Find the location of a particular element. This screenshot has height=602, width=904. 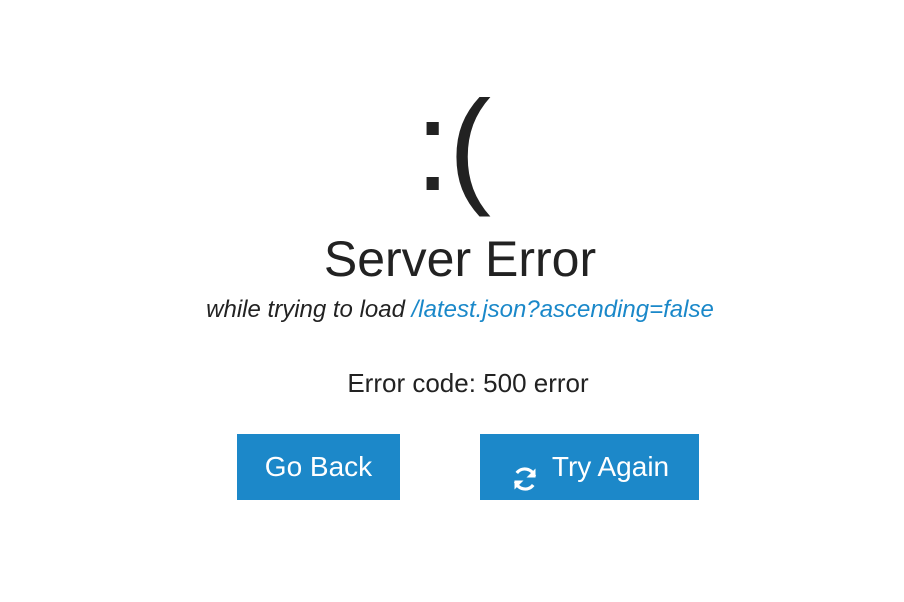

refresh-icon is located at coordinates (525, 471).